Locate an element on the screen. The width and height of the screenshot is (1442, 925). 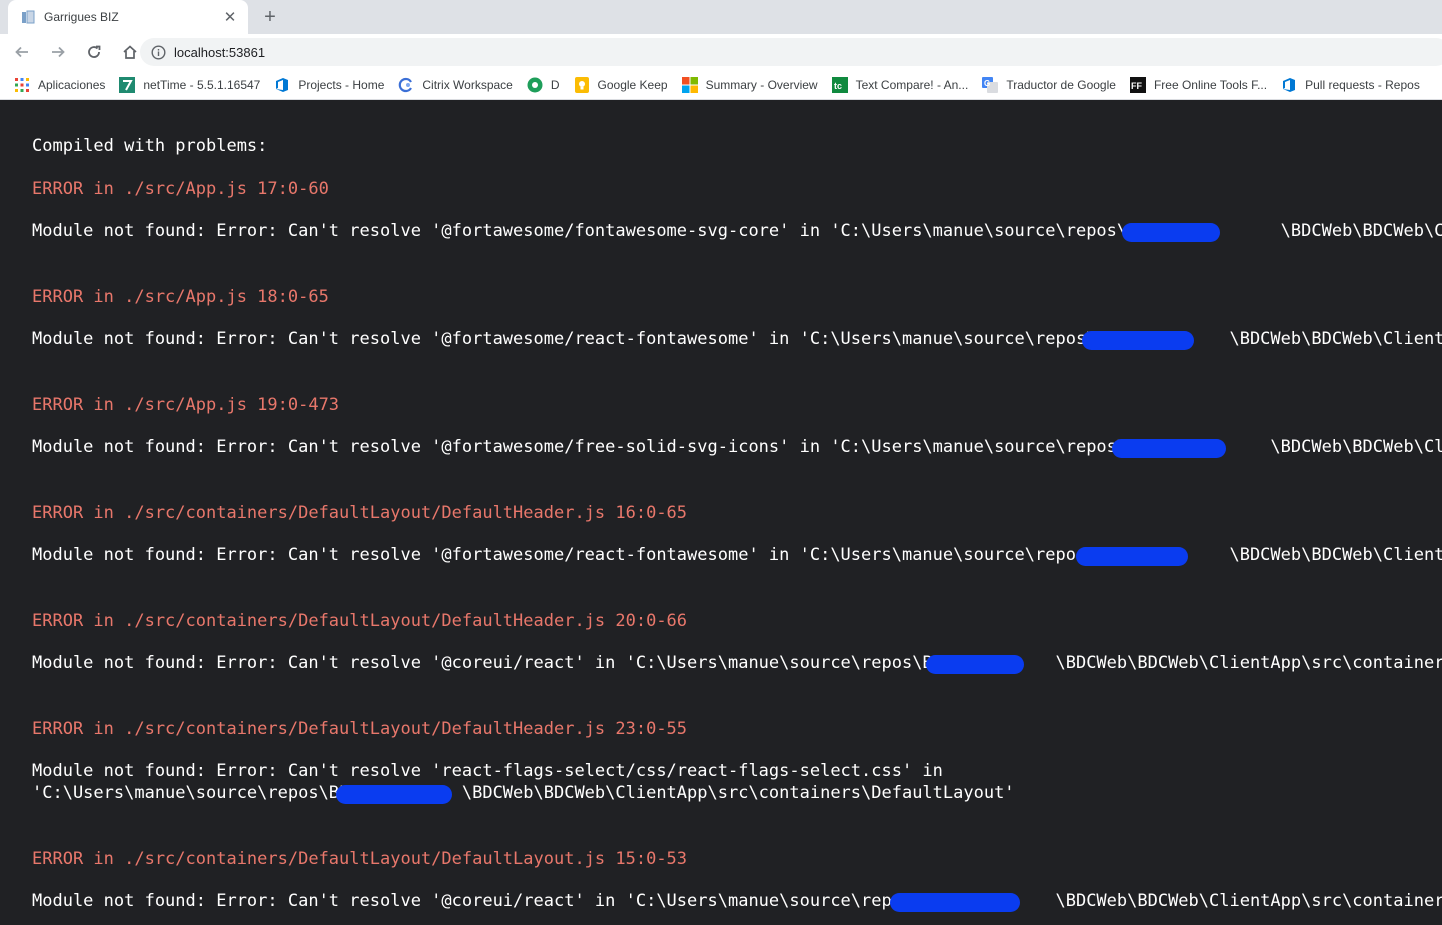
forward-button is located at coordinates (58, 52).